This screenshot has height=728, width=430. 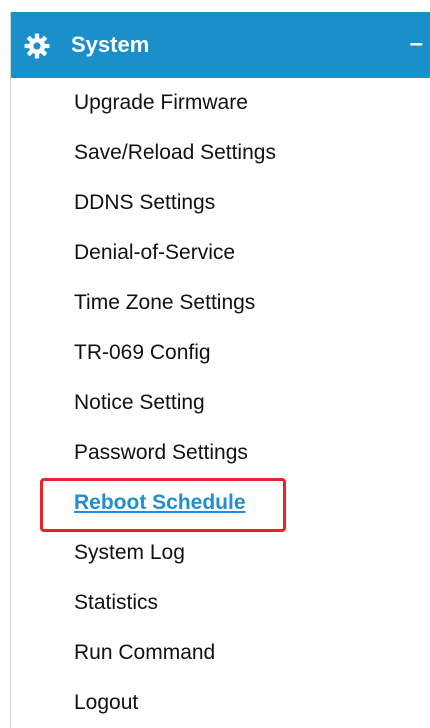 I want to click on system-section-header: System –, so click(x=220, y=45).